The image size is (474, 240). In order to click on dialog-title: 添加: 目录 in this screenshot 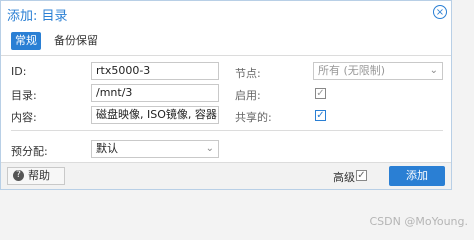, I will do `click(37, 16)`.